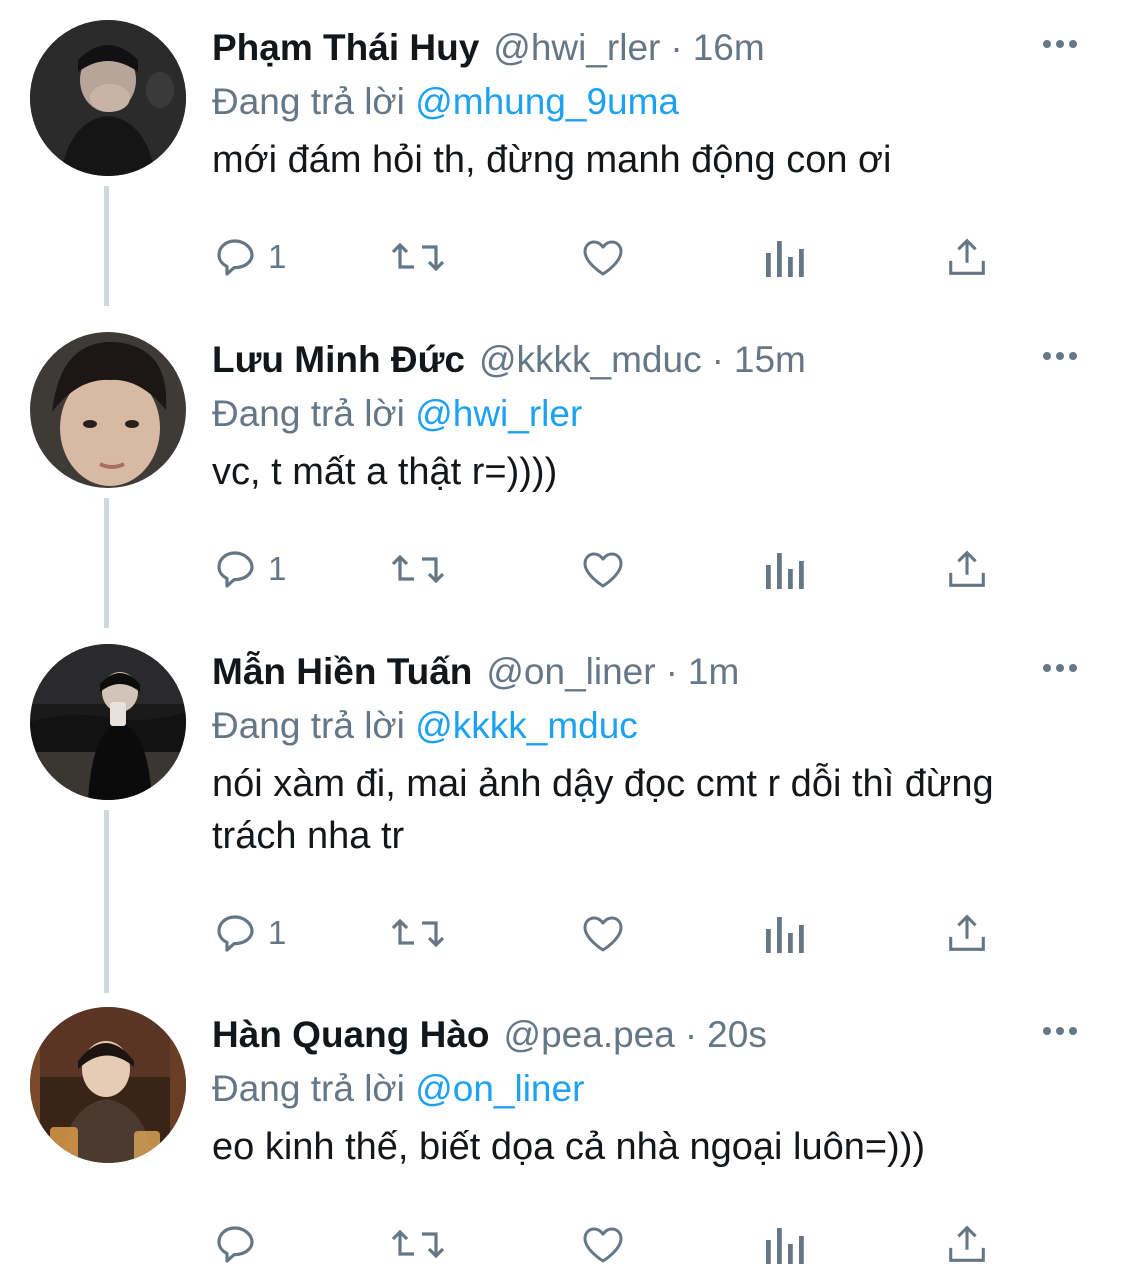  I want to click on tweet-header: Lưu Minh Đức @kkkk_mduc · 15m, so click(648, 360).